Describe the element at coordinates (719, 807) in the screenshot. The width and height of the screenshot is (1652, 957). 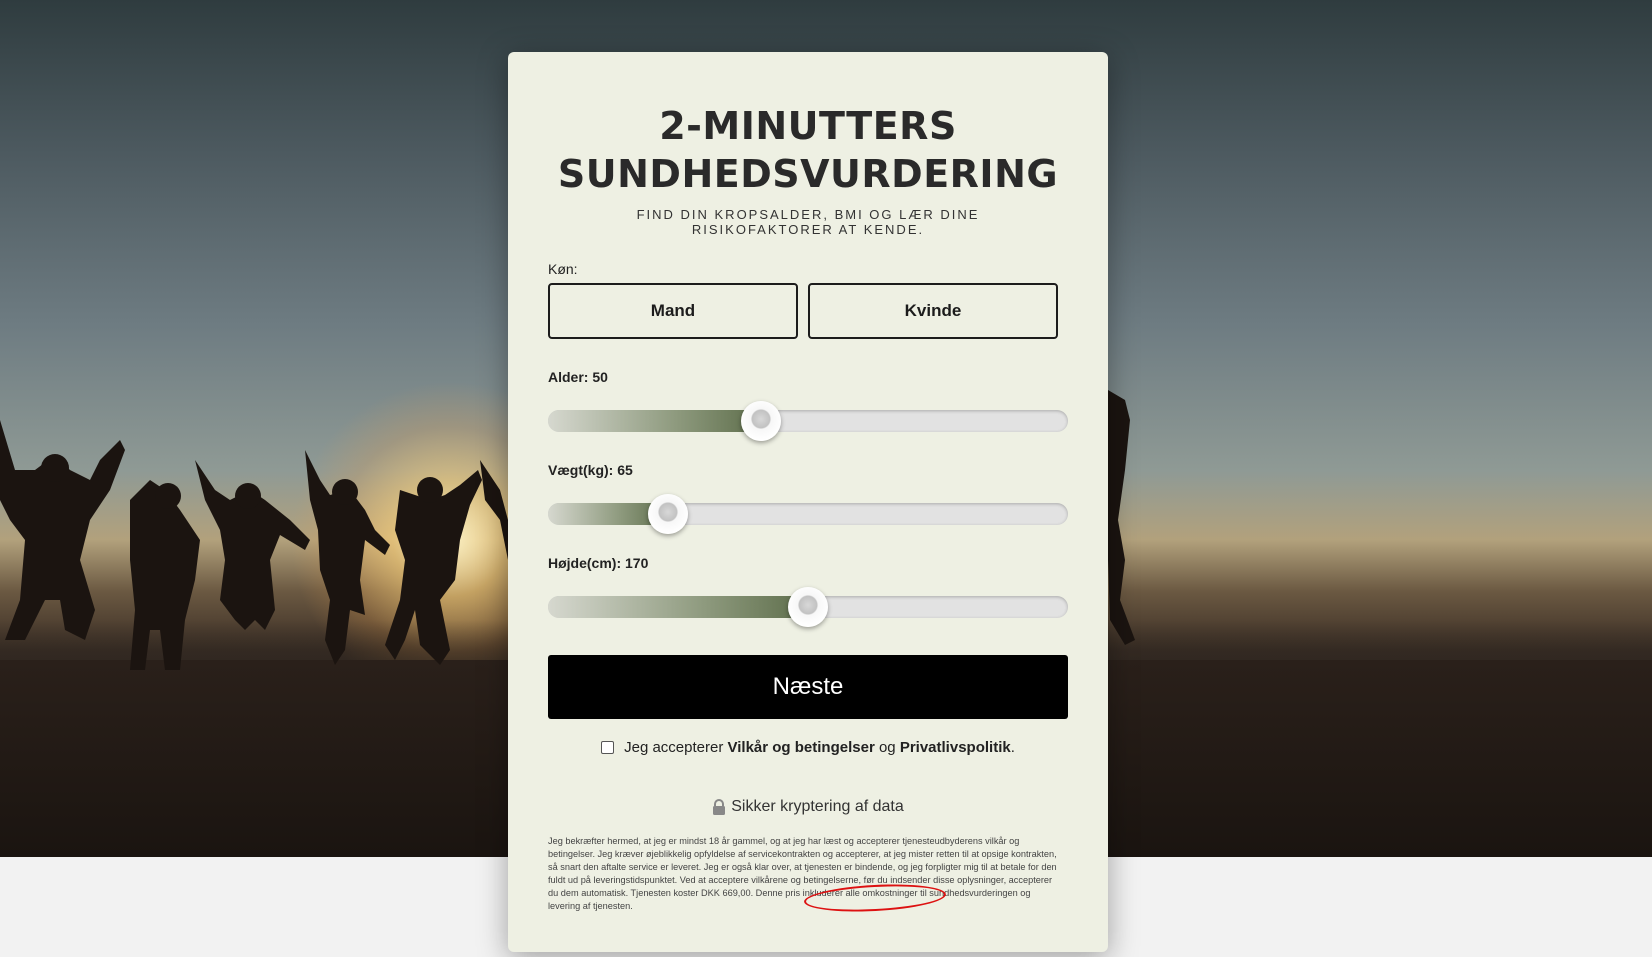
I see `lock-icon` at that location.